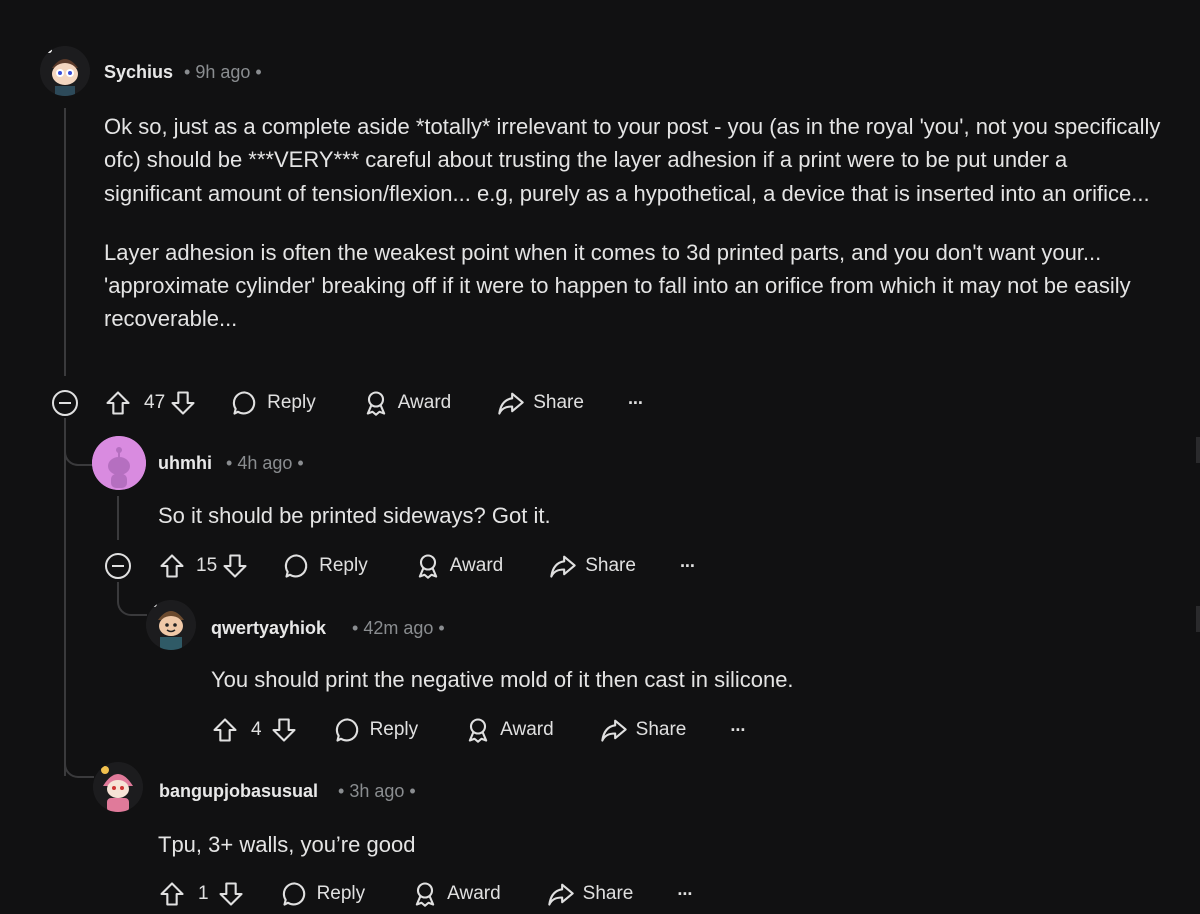 The width and height of the screenshot is (1200, 914). I want to click on username: Sychius, so click(138, 72).